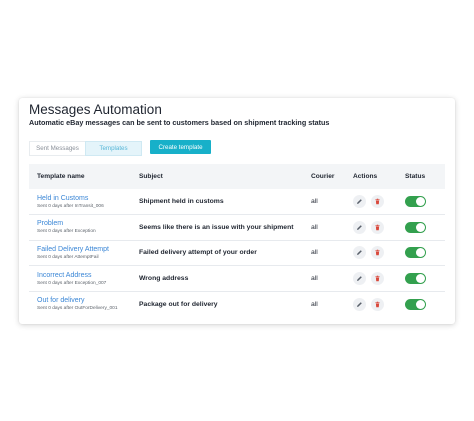 The image size is (474, 421). I want to click on tab-bar: Sent Messages Templates, so click(85, 148).